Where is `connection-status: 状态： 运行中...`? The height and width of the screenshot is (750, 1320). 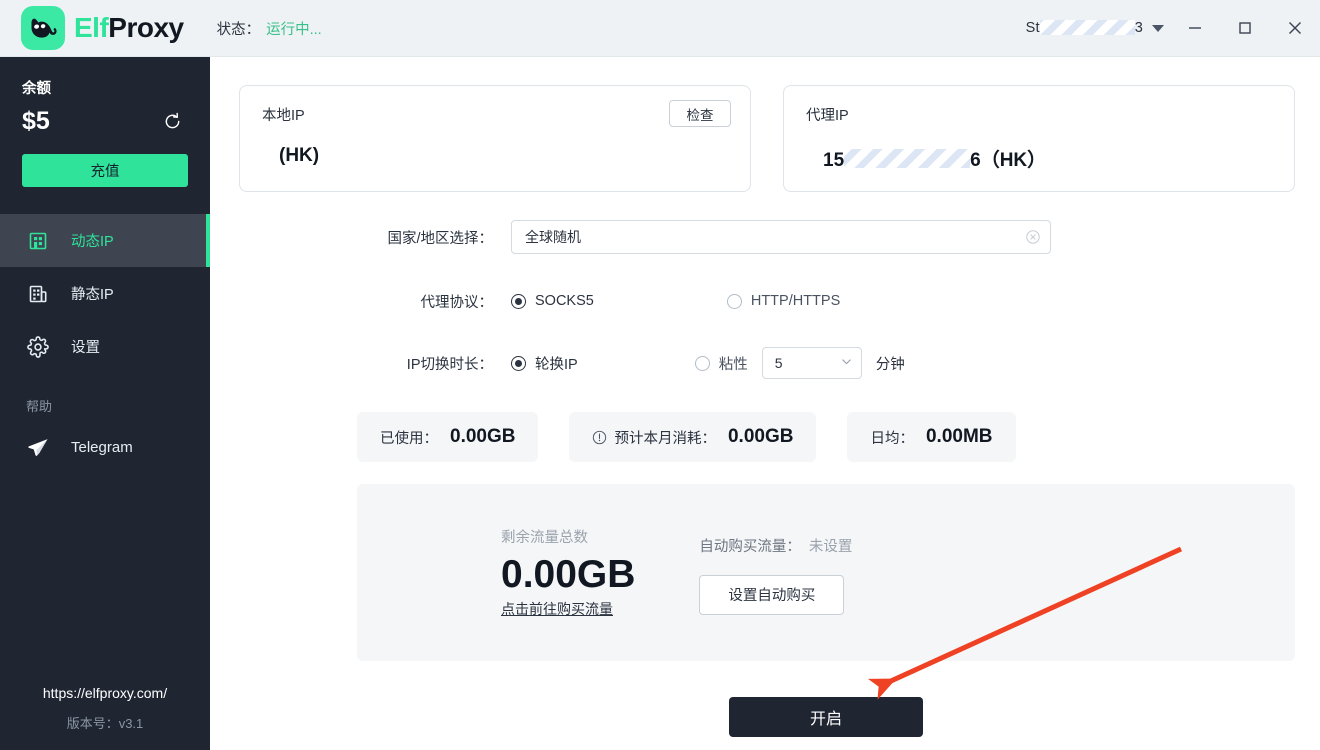 connection-status: 状态： 运行中... is located at coordinates (269, 28).